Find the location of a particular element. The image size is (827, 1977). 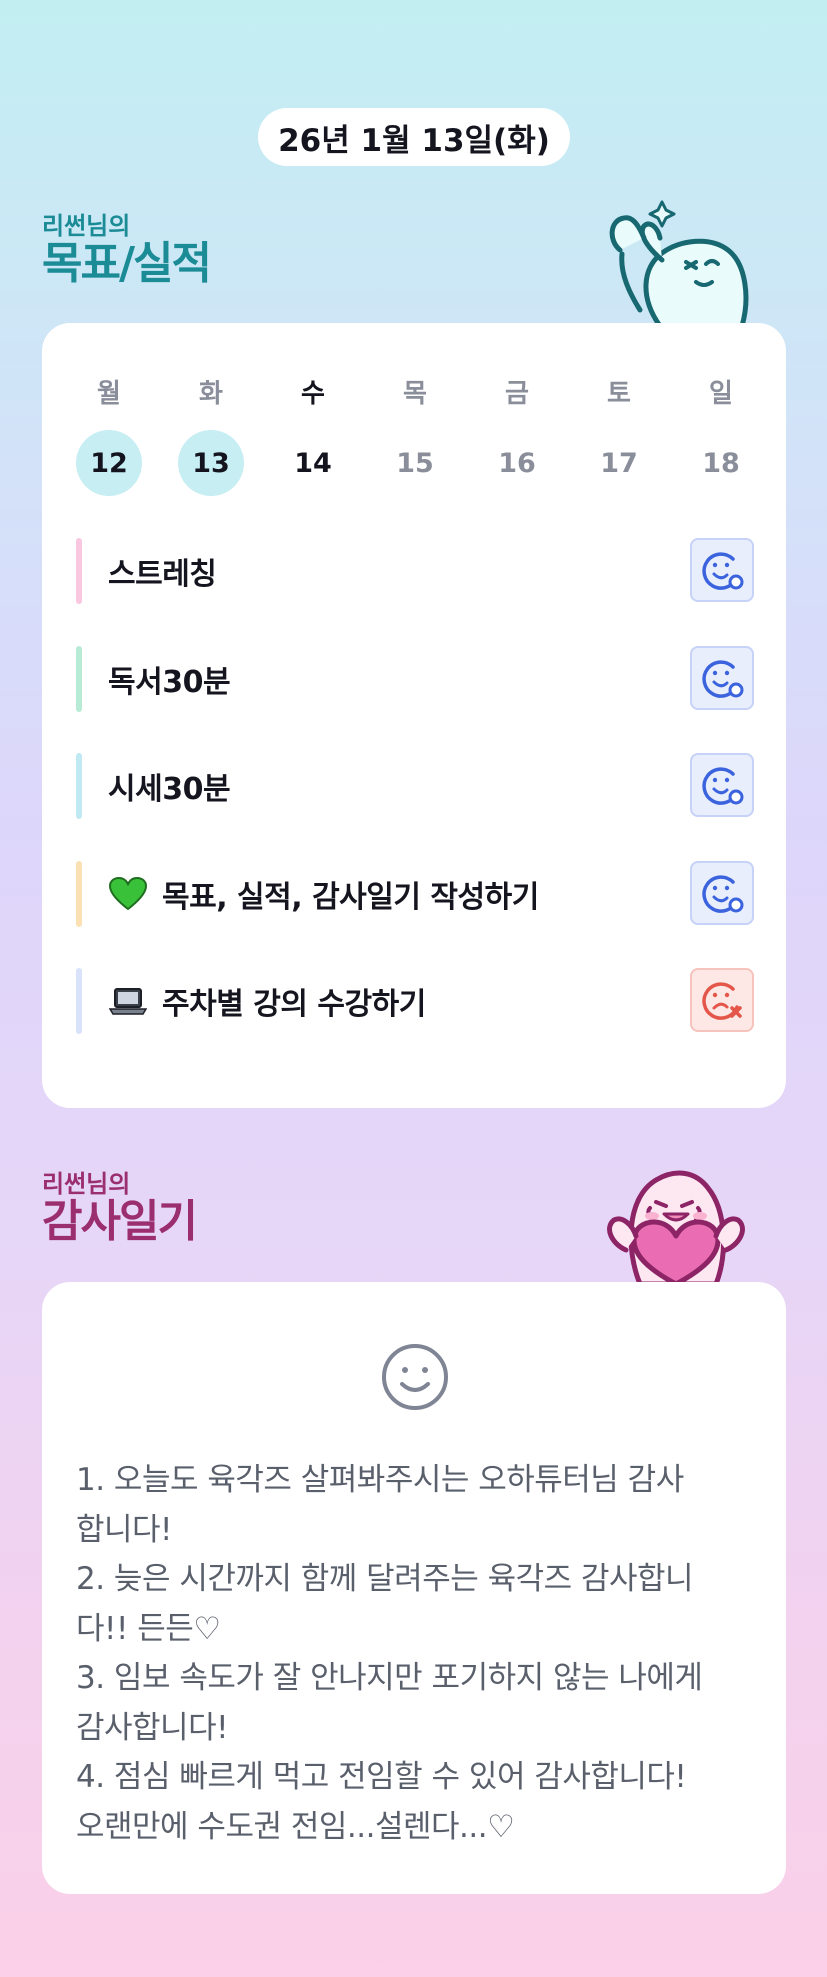

pink-mascot-heart-icon is located at coordinates (676, 1227).